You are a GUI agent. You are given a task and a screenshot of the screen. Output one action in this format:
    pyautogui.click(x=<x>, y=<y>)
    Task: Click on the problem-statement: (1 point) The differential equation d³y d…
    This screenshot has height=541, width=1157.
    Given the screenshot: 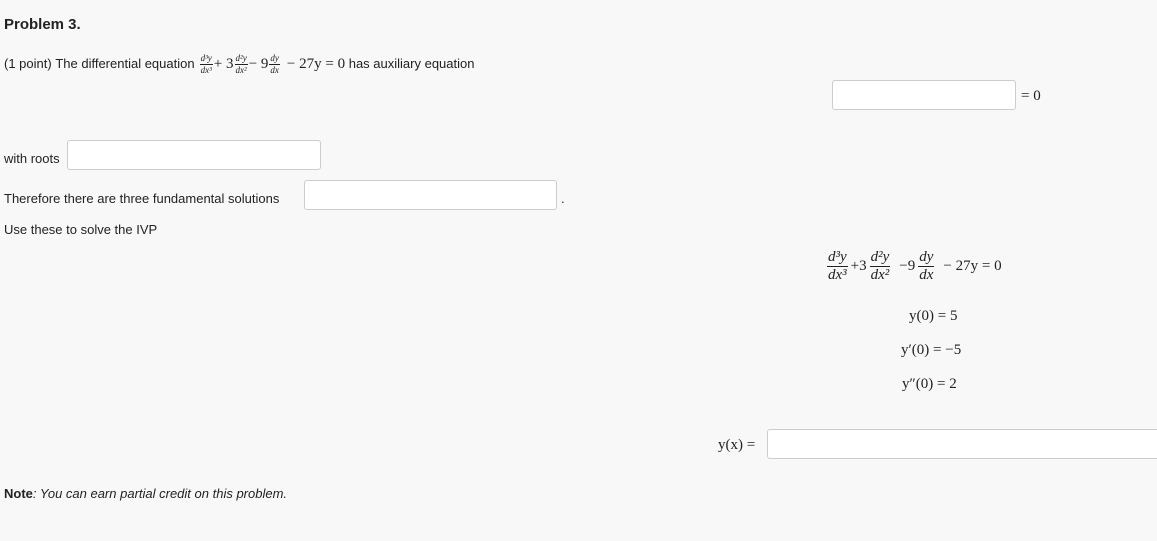 What is the action you would take?
    pyautogui.click(x=239, y=64)
    